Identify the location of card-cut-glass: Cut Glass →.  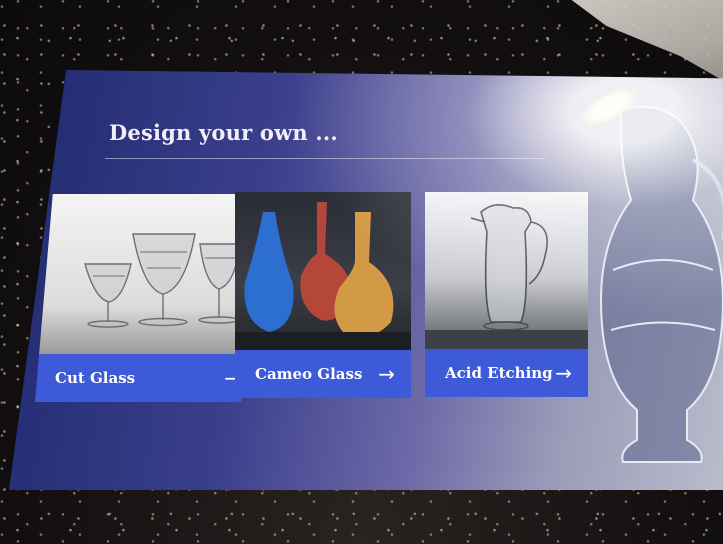
(146, 298).